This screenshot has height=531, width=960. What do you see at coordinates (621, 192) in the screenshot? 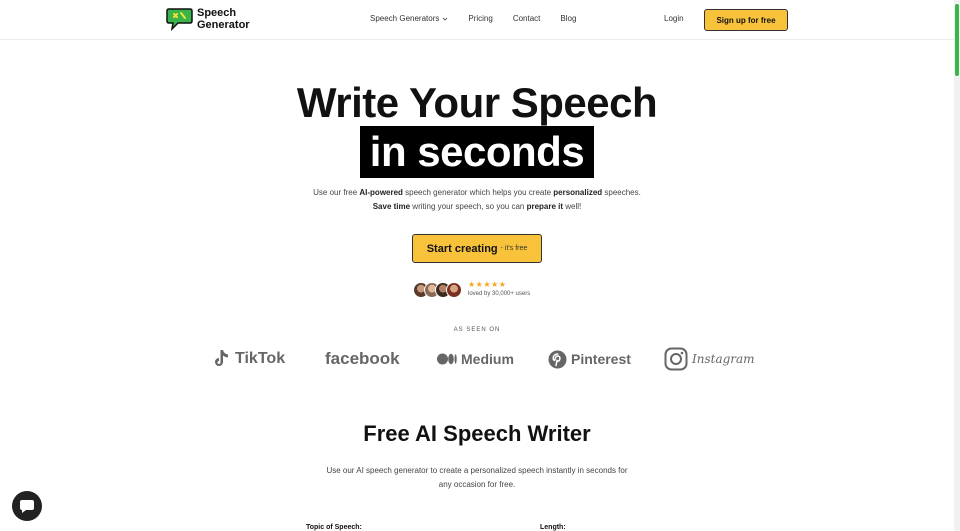
I see `sub-text: speeches.` at bounding box center [621, 192].